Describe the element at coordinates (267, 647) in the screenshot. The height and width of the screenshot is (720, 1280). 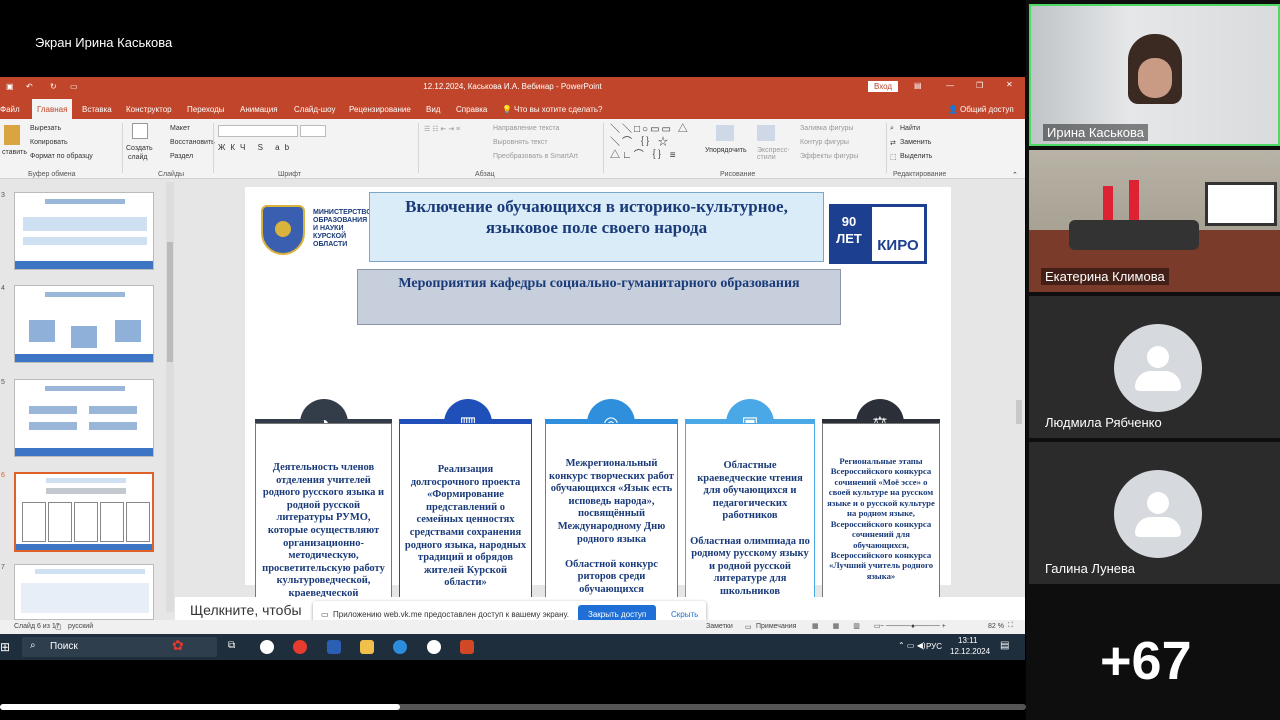
I see `yandex-browser-icon` at that location.